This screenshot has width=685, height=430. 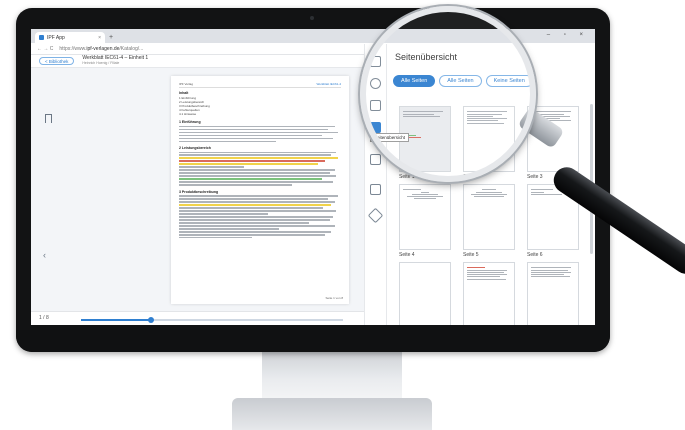 I want to click on page-indicator: 1 / 8, so click(x=44, y=318).